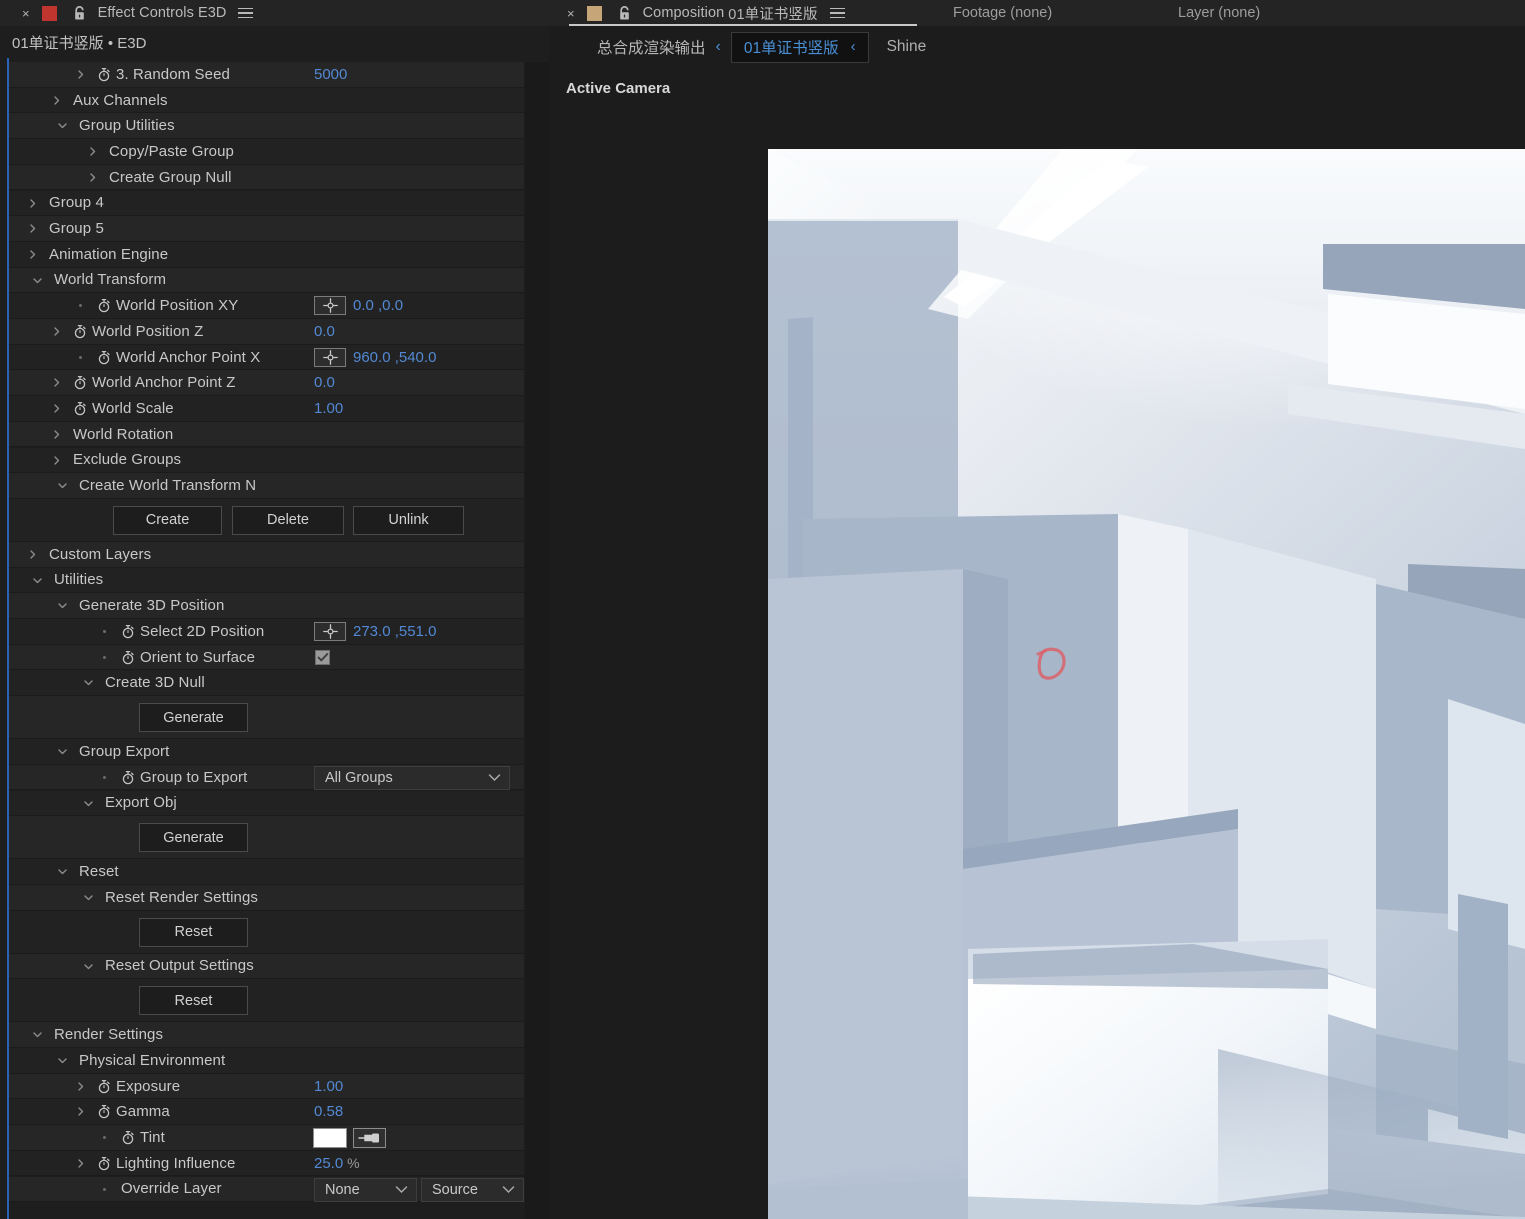 This screenshot has height=1219, width=1525. Describe the element at coordinates (853, 46) in the screenshot. I see `breadcrumb-chevron-icon: ‹` at that location.